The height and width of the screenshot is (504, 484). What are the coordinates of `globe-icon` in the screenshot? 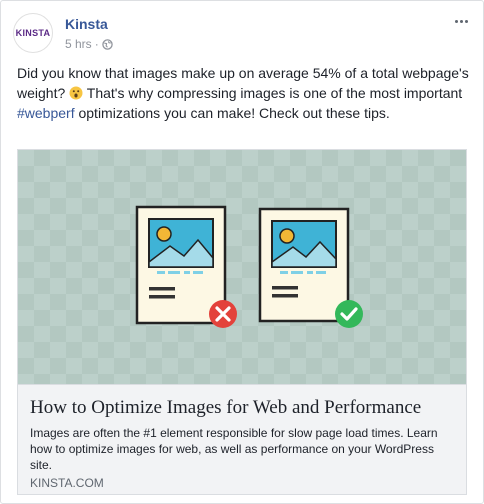 It's located at (107, 44).